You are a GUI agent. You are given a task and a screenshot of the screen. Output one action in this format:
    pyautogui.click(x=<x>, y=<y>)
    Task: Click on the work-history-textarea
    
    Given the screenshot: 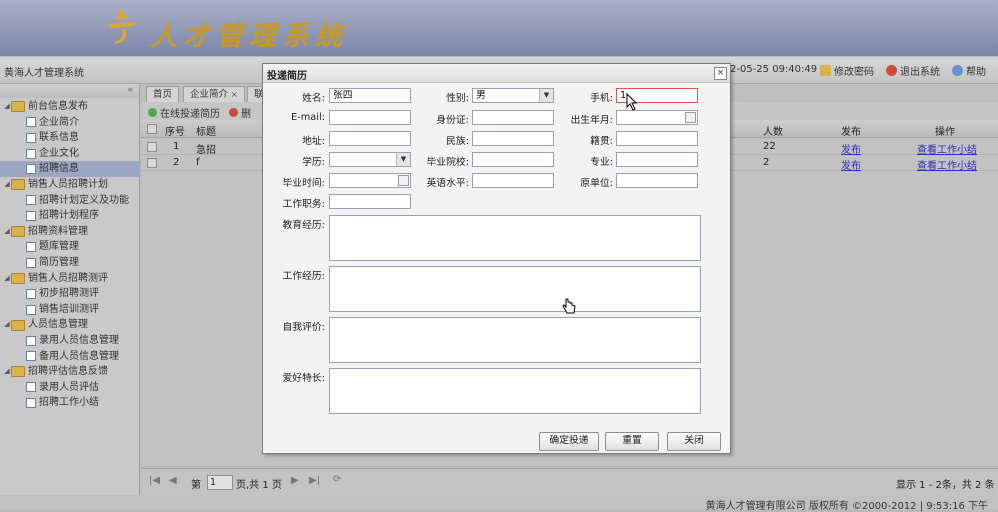 What is the action you would take?
    pyautogui.click(x=515, y=289)
    